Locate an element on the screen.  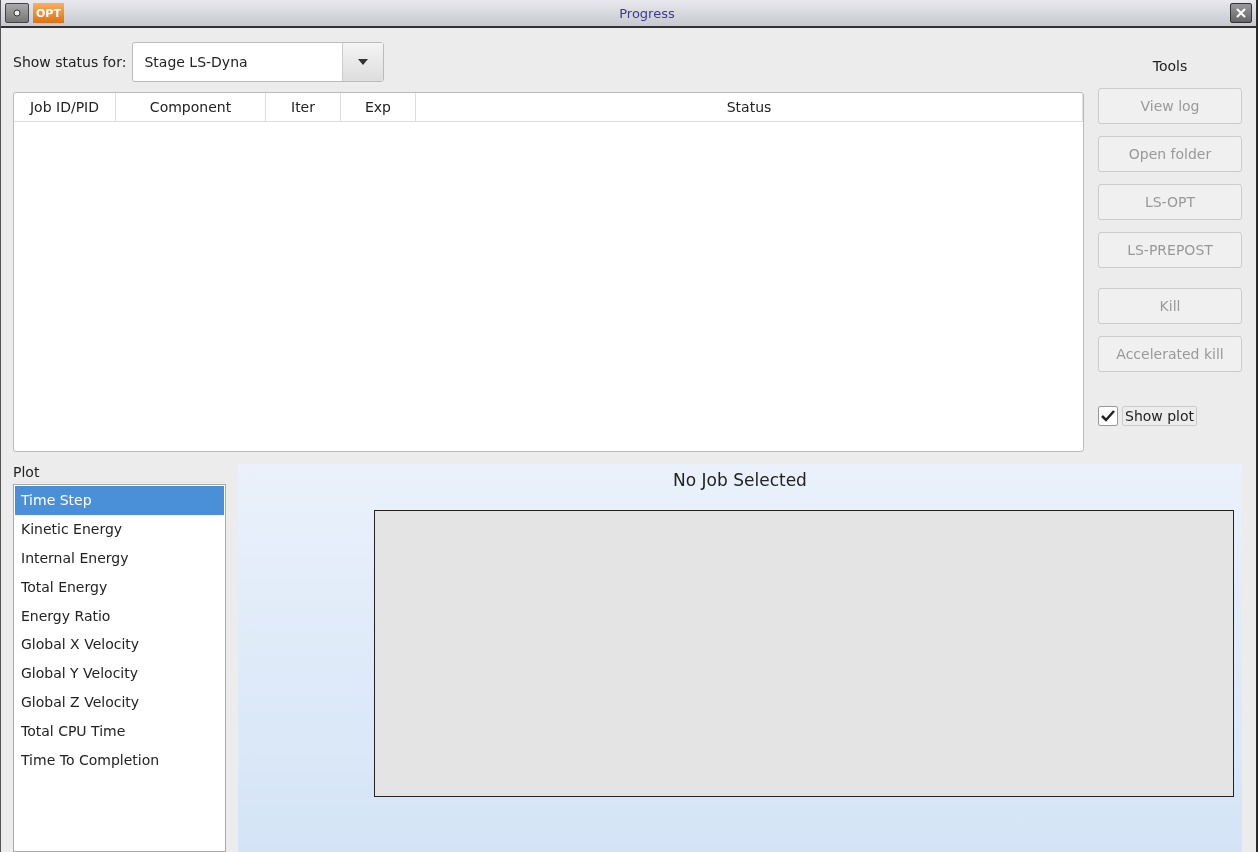
close-icon is located at coordinates (1241, 13).